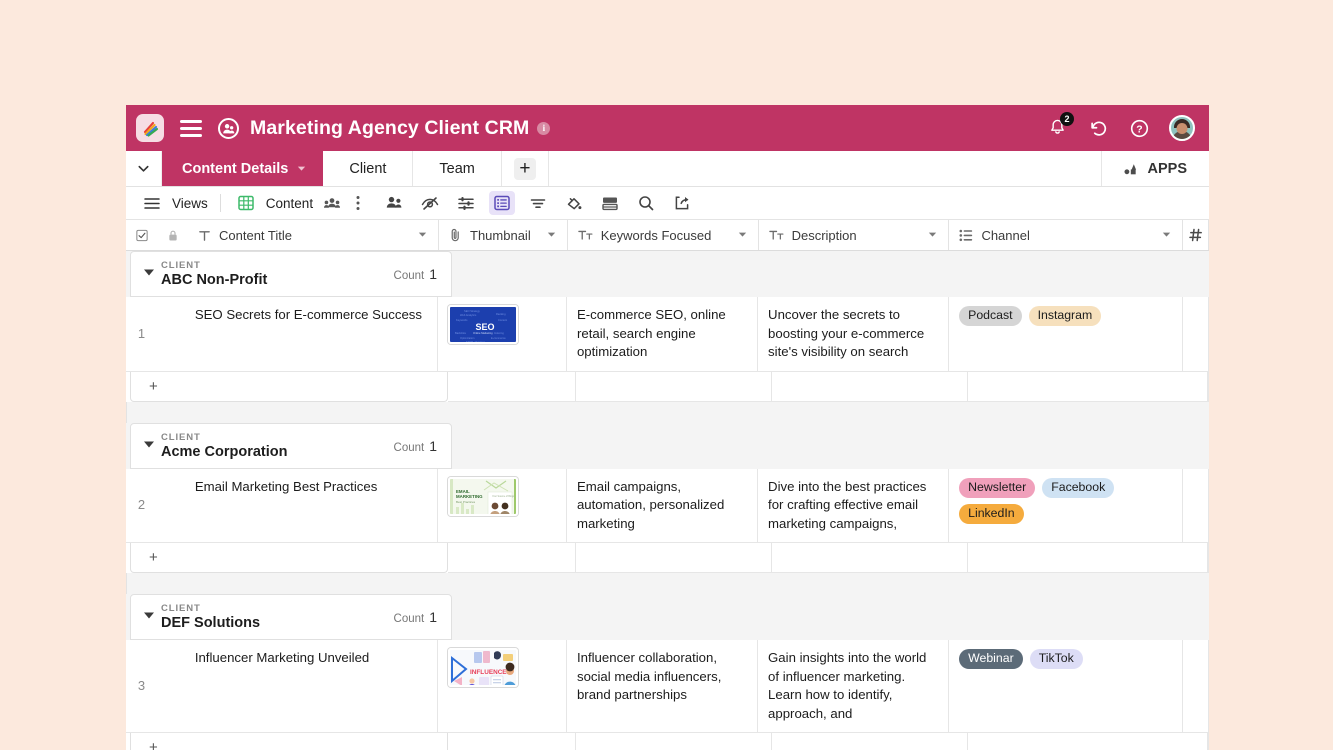  What do you see at coordinates (150, 128) in the screenshot?
I see `app-logo-icon` at bounding box center [150, 128].